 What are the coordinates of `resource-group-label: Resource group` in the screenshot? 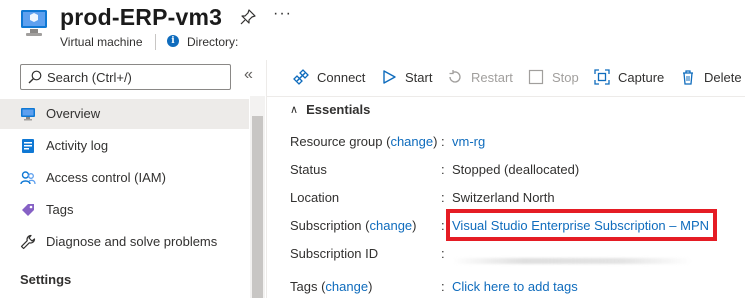 It's located at (336, 141).